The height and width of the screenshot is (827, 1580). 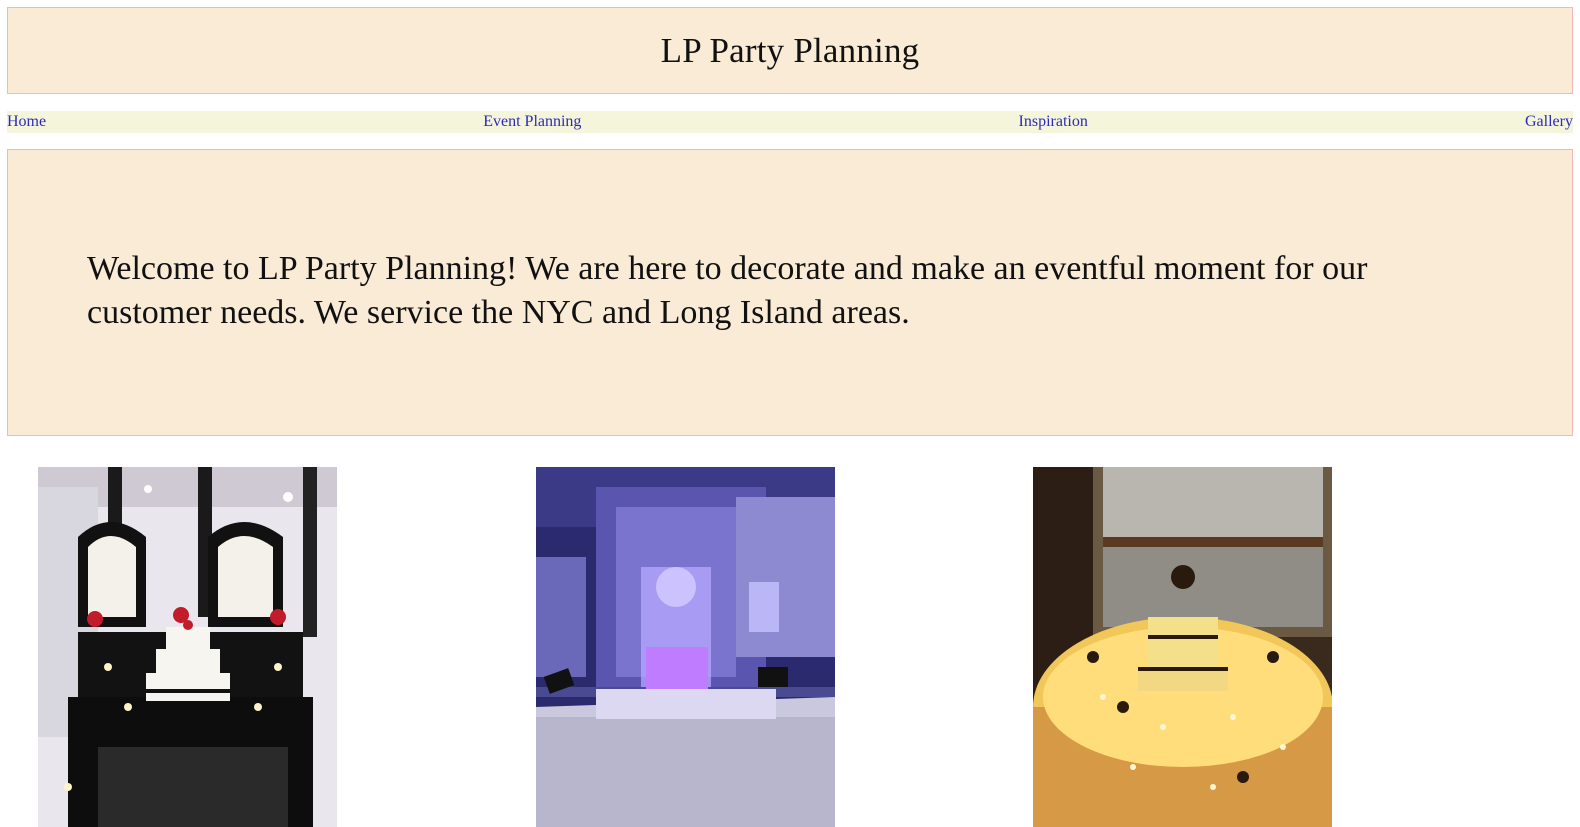 I want to click on nav-link-gallery: Gallery, so click(x=1549, y=122).